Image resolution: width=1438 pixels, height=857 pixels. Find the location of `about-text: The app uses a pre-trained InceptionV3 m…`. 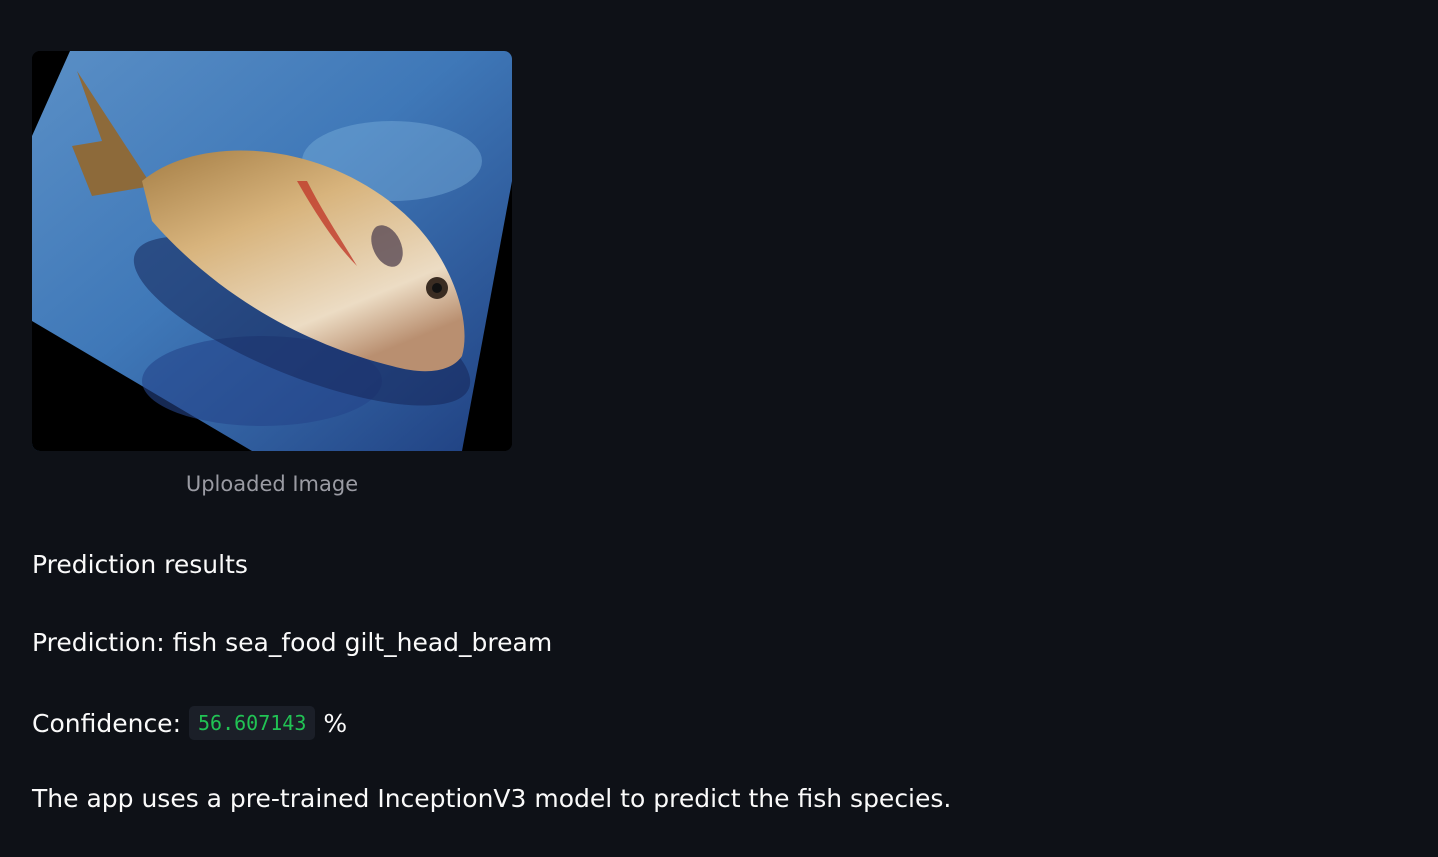

about-text: The app uses a pre-trained InceptionV3 m… is located at coordinates (492, 798).